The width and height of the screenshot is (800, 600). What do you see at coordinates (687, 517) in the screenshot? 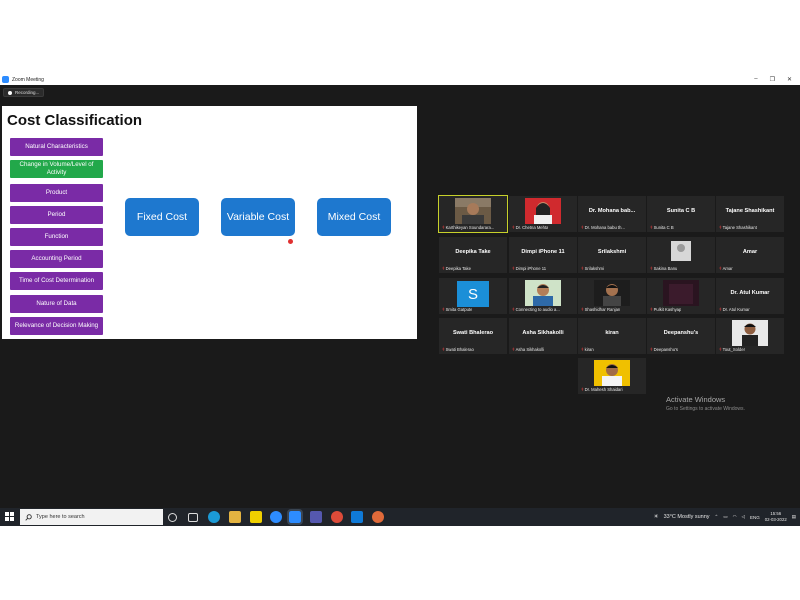
I see `weather-text: 33°C Mostly sunny` at bounding box center [687, 517].